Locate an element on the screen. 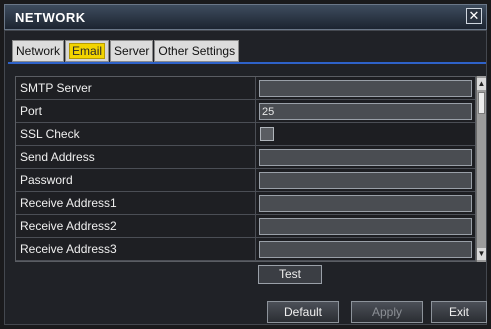 The height and width of the screenshot is (329, 491). close-icon: ✕ is located at coordinates (474, 15).